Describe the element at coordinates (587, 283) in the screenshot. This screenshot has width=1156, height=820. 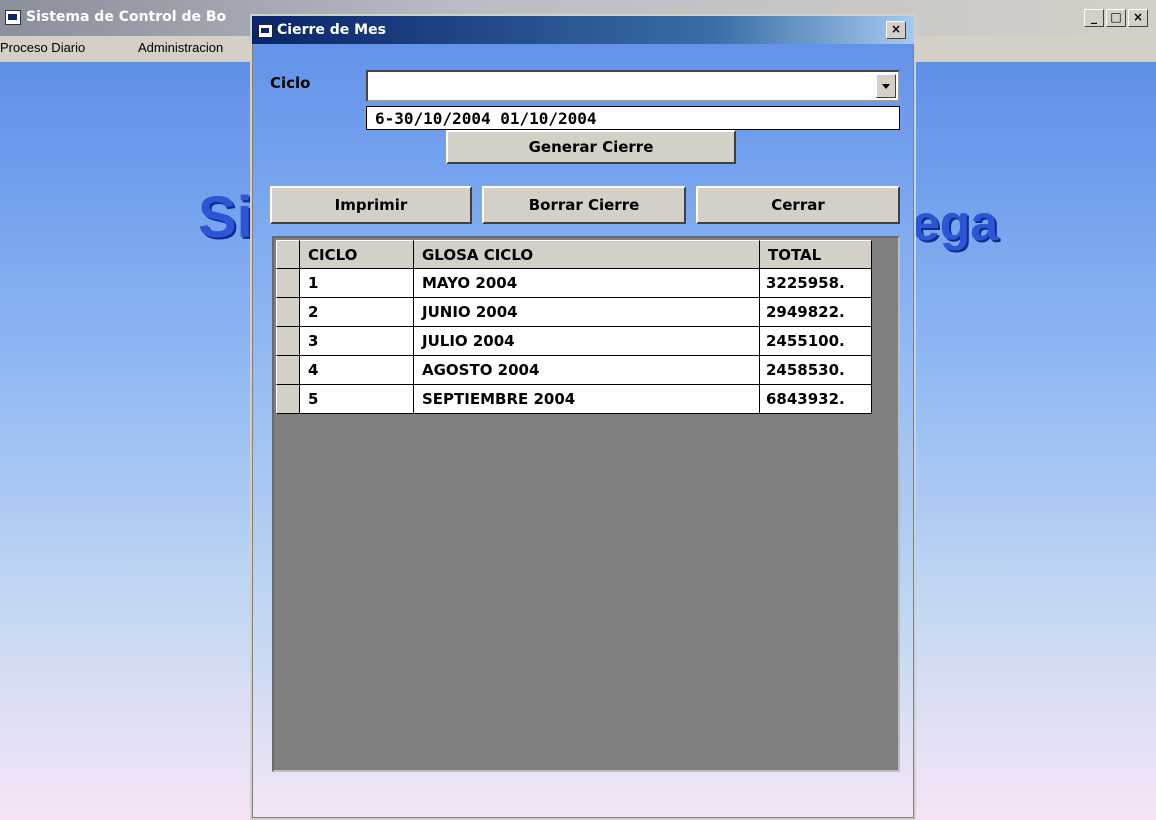
I see `cell-glosa-ciclo: MAYO 2004` at that location.